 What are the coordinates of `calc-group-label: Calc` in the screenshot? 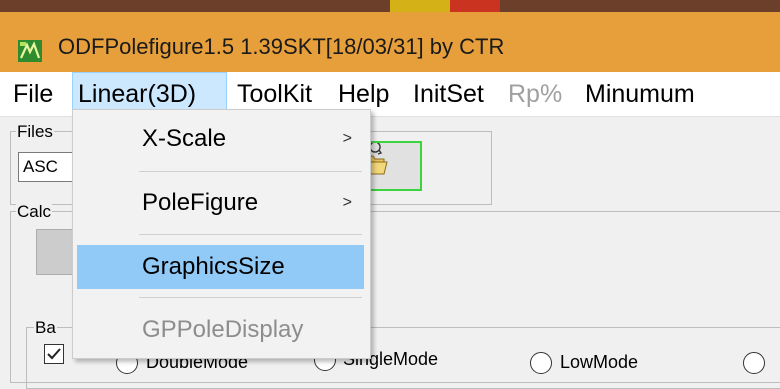 It's located at (34, 212).